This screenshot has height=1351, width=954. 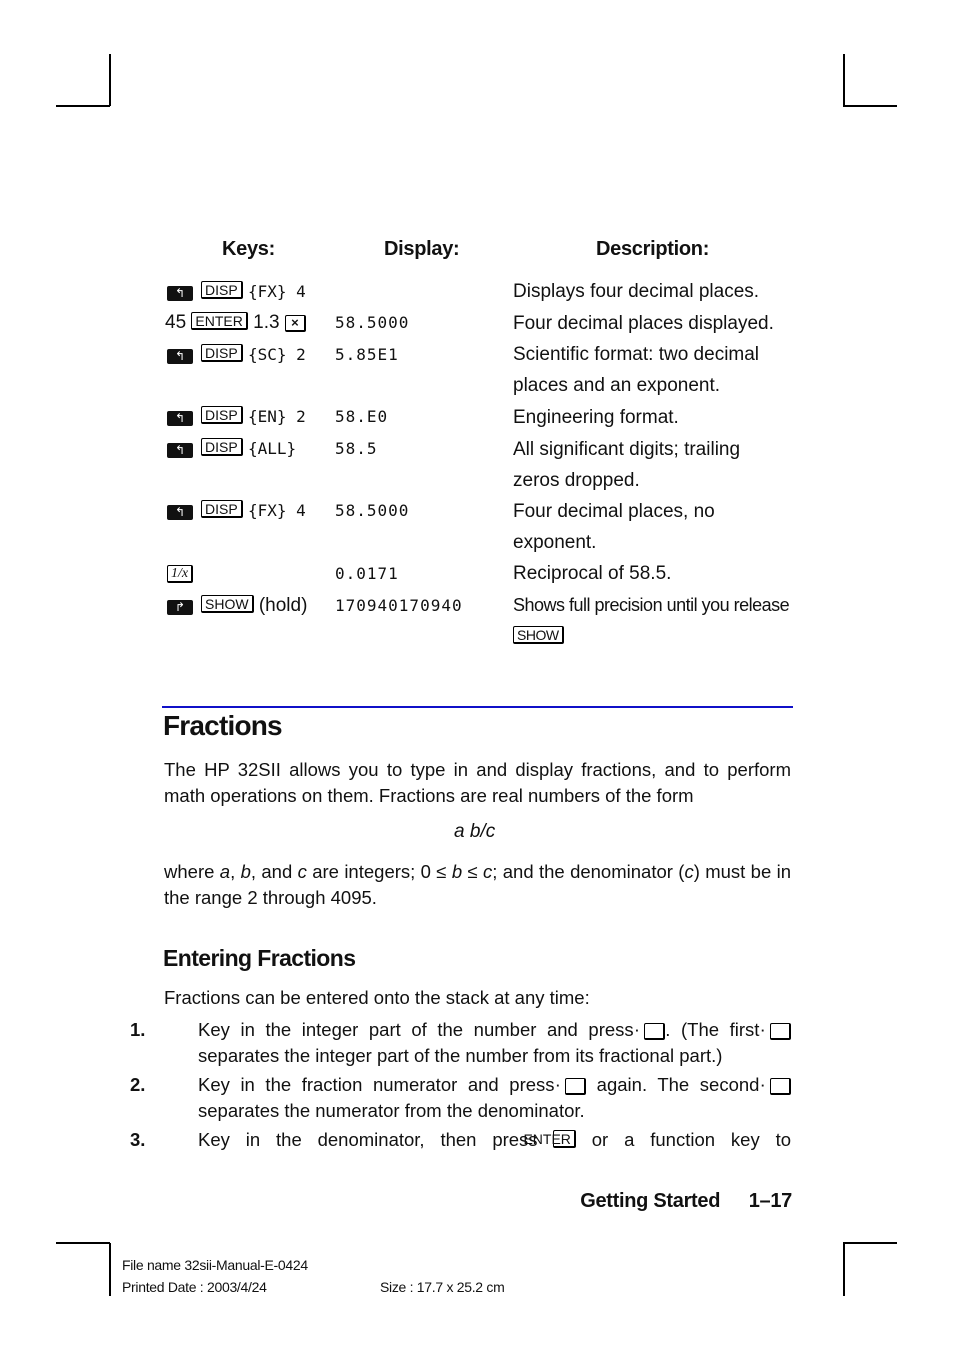 I want to click on table-row: ↰ DISP {ALL}, so click(x=231, y=449).